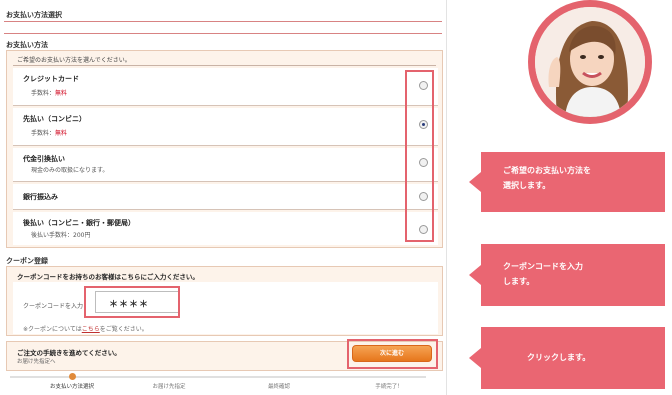  I want to click on option-name: 先払い（コンビニ）, so click(54, 119).